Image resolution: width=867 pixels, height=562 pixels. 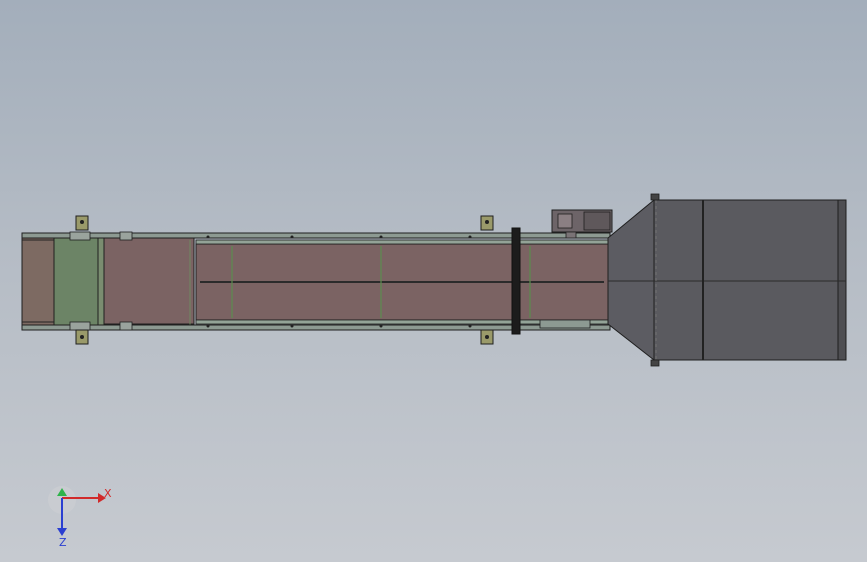 I want to click on conveyor-belt, so click(x=356, y=281).